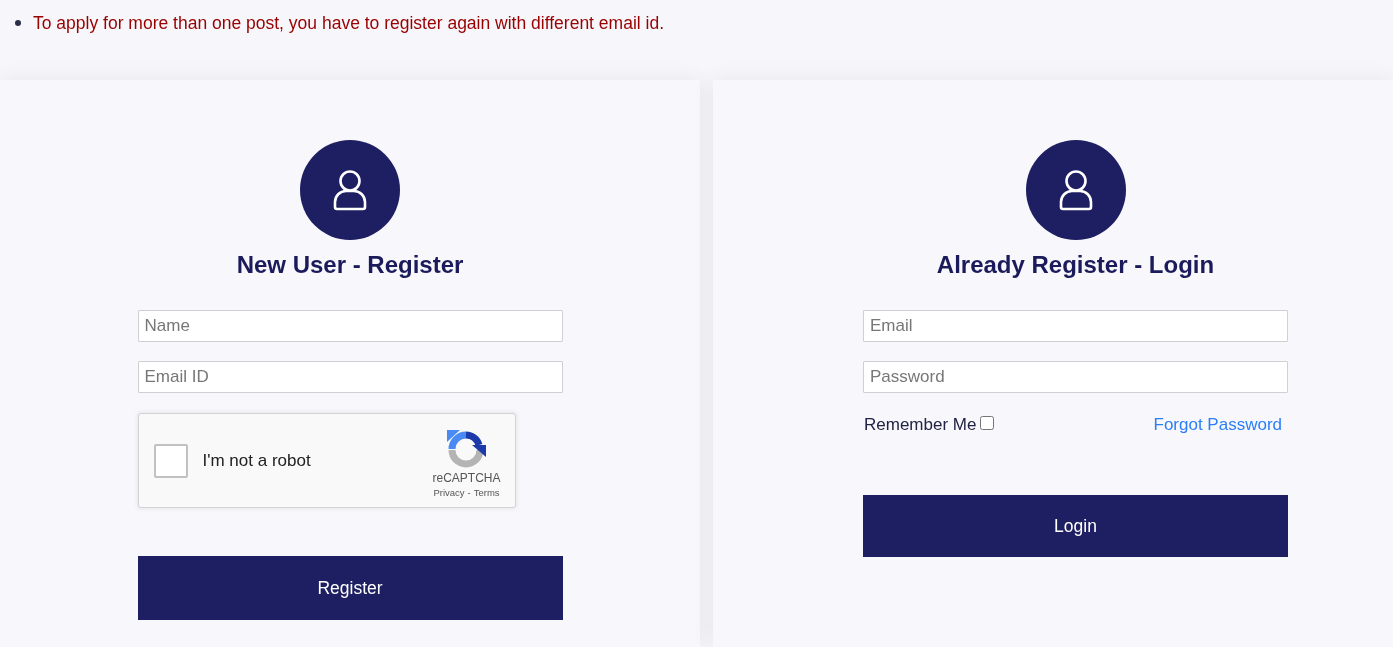 The height and width of the screenshot is (647, 1393). I want to click on register-button: Register, so click(350, 588).